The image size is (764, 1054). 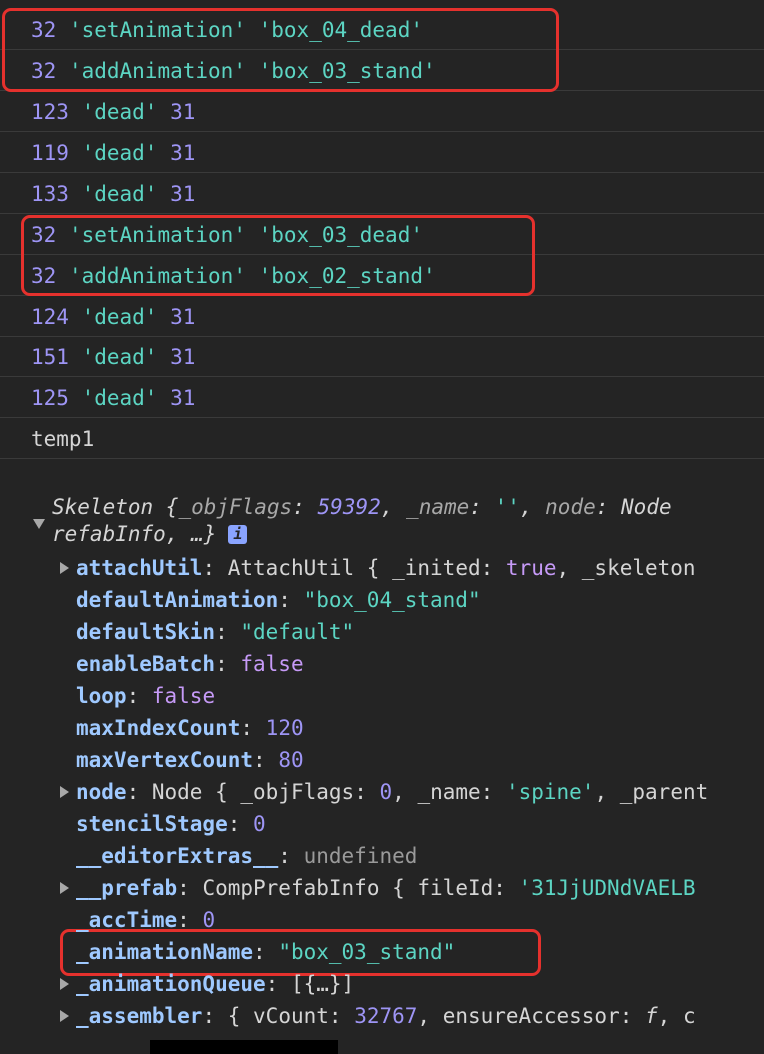 I want to click on prop-sub-value: 32767, so click(x=386, y=1016).